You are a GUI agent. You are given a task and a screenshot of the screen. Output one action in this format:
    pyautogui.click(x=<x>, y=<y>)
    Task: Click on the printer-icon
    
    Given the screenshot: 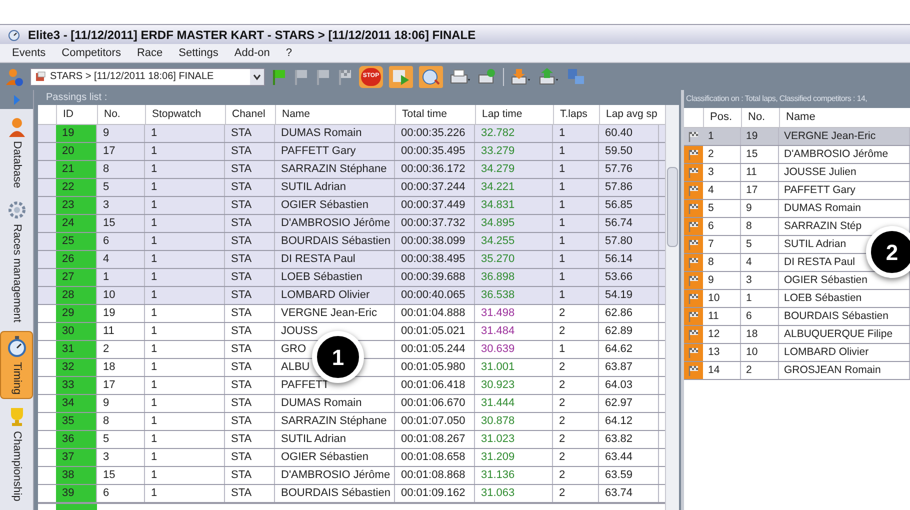 What is the action you would take?
    pyautogui.click(x=460, y=76)
    